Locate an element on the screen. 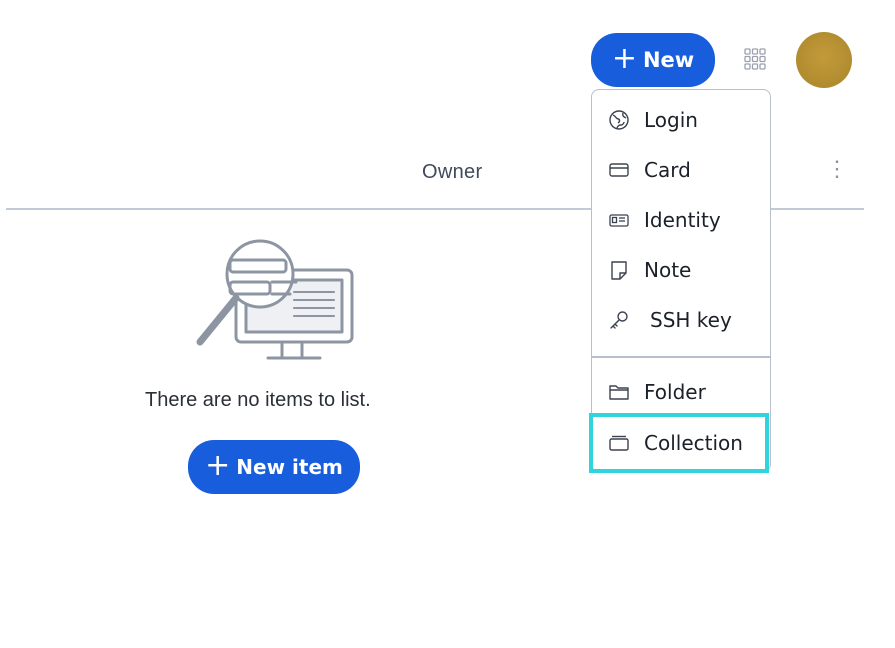  menu-item-card: Card is located at coordinates (681, 170).